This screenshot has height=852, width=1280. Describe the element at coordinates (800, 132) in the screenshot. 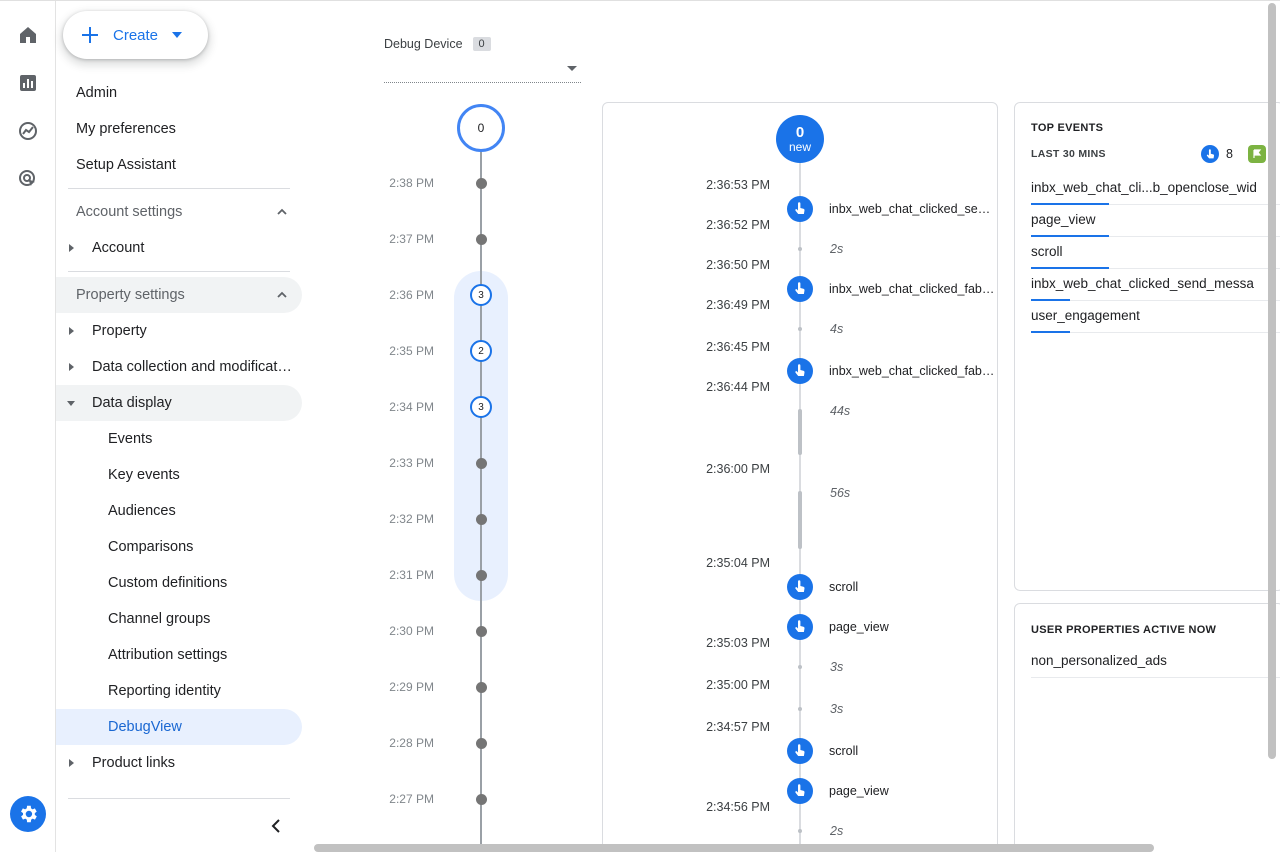

I see `new-events-count: 0` at that location.